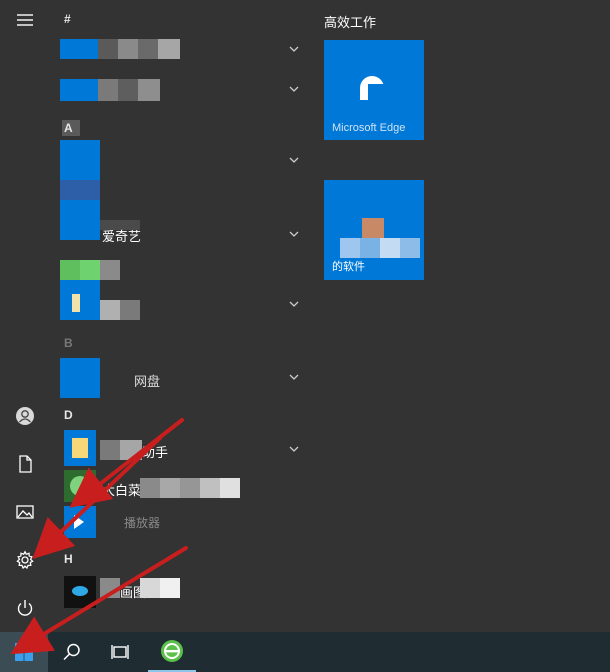 This screenshot has width=610, height=672. Describe the element at coordinates (147, 381) in the screenshot. I see `app-label: 网盘` at that location.